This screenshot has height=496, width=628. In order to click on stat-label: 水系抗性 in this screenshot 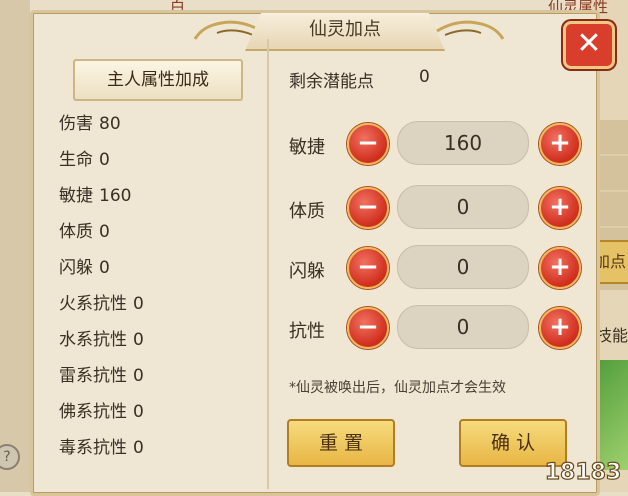, I will do `click(93, 340)`.